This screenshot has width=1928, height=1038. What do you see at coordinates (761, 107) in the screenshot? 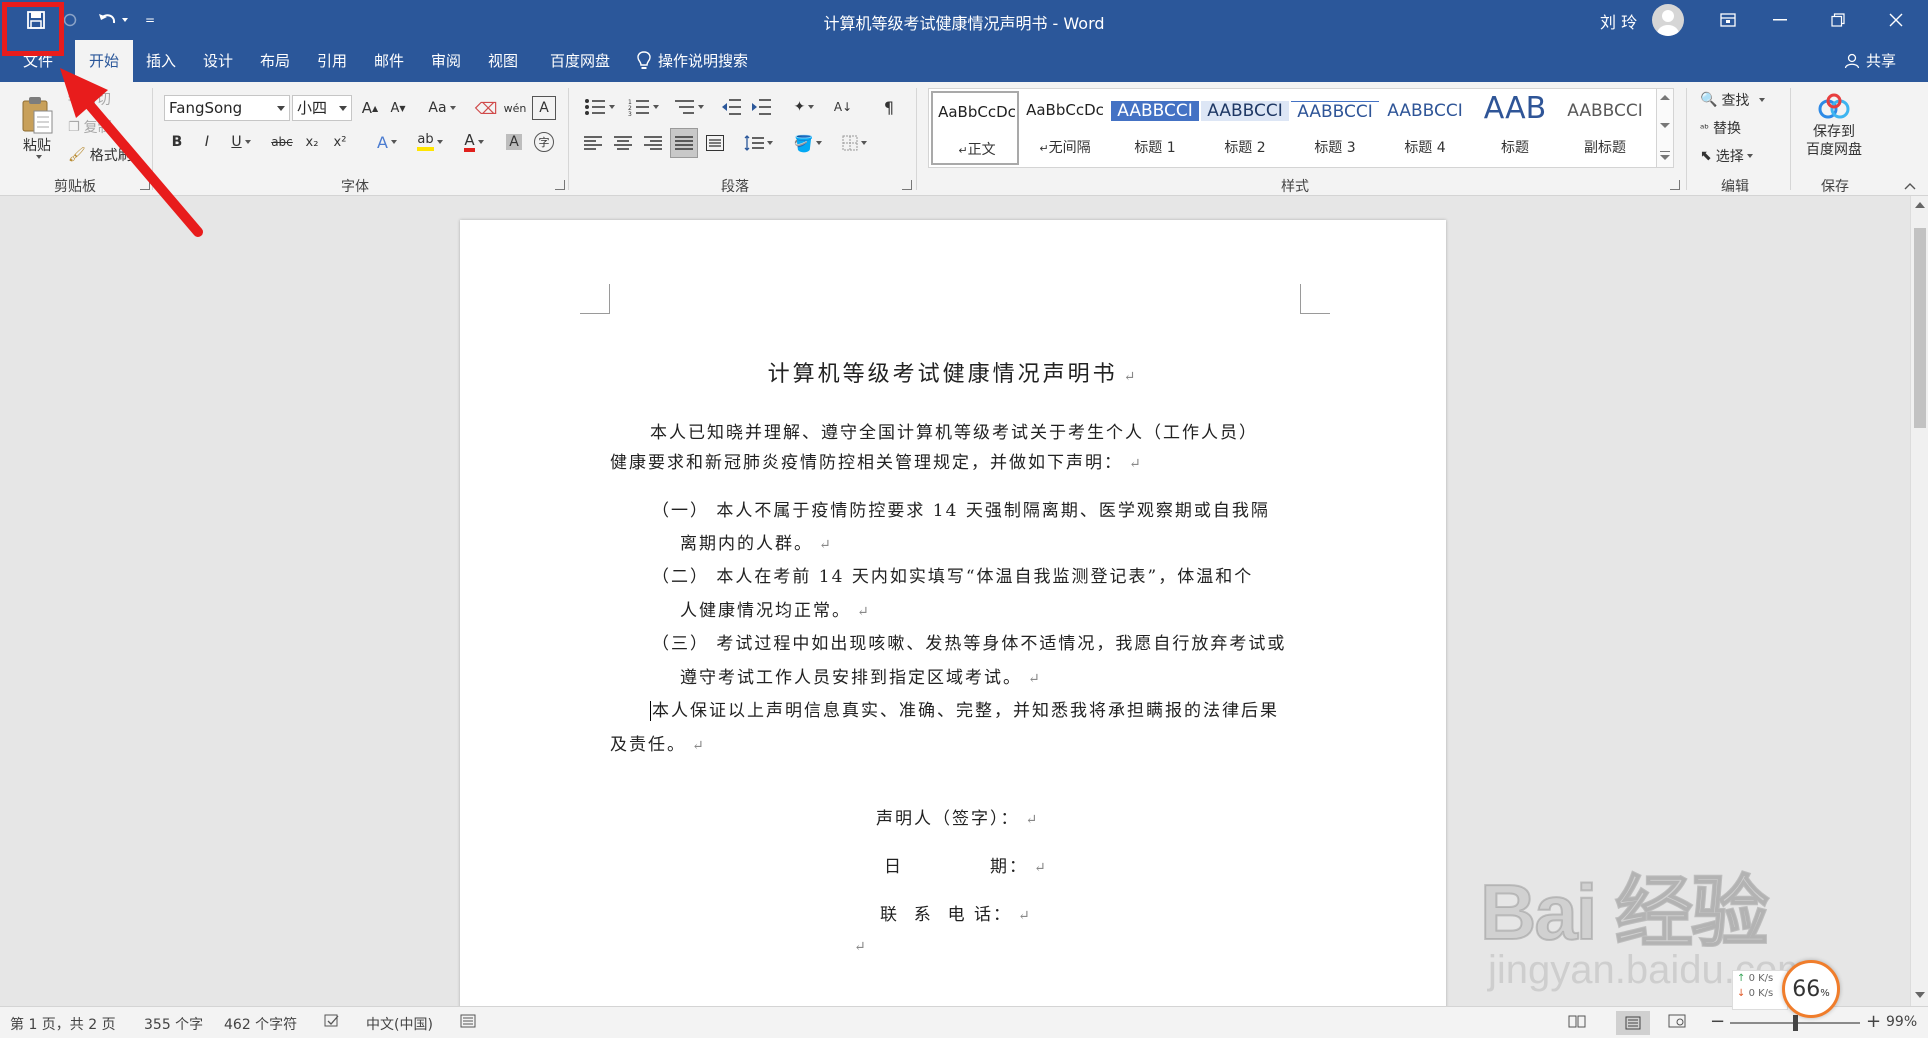
I see `increase-indent-button` at bounding box center [761, 107].